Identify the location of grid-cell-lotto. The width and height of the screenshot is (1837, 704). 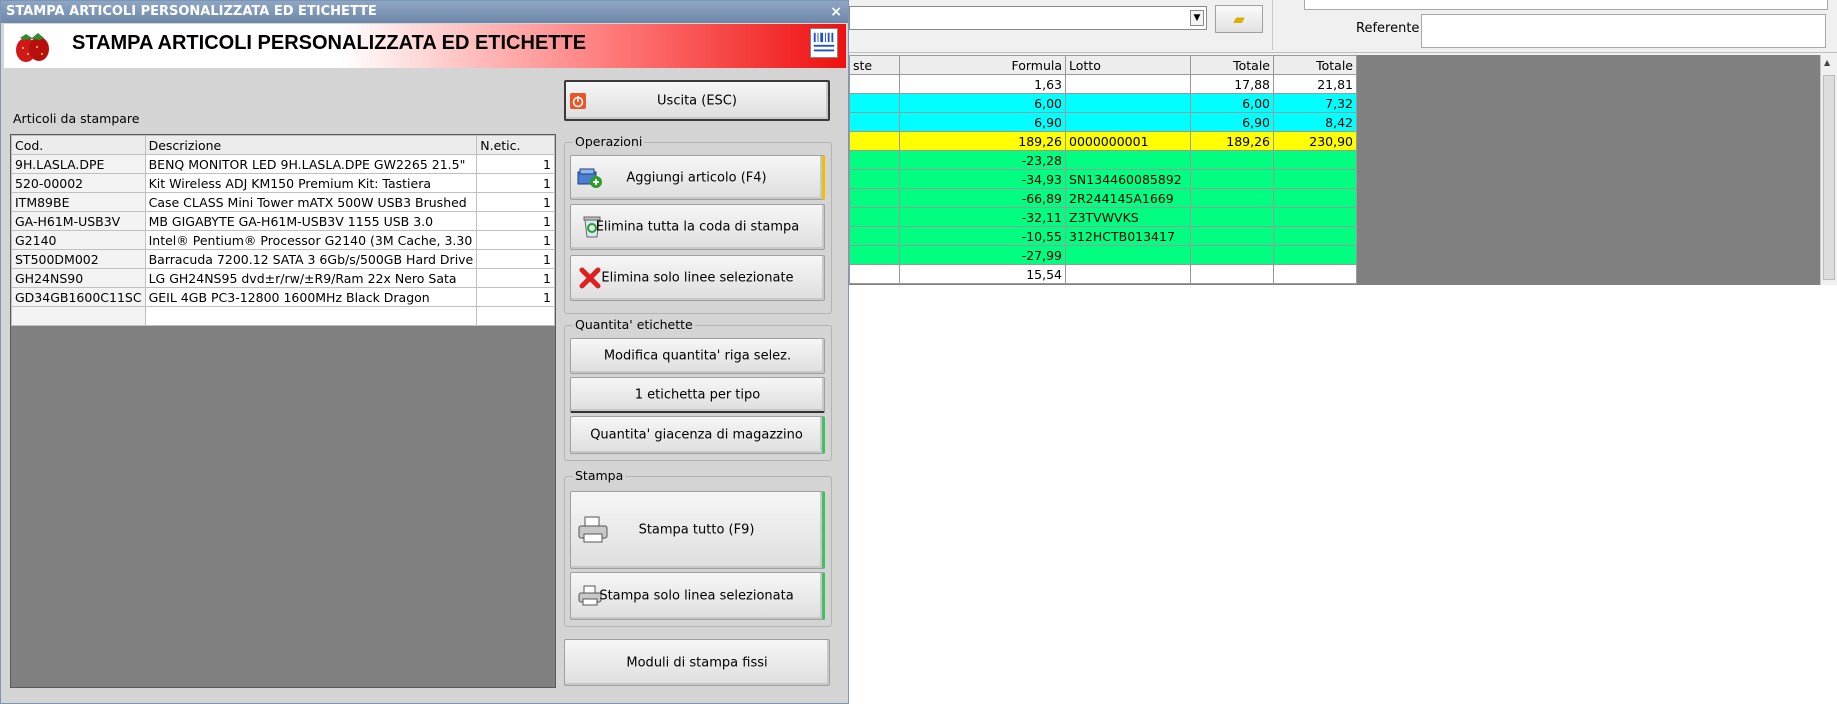
(1128, 84).